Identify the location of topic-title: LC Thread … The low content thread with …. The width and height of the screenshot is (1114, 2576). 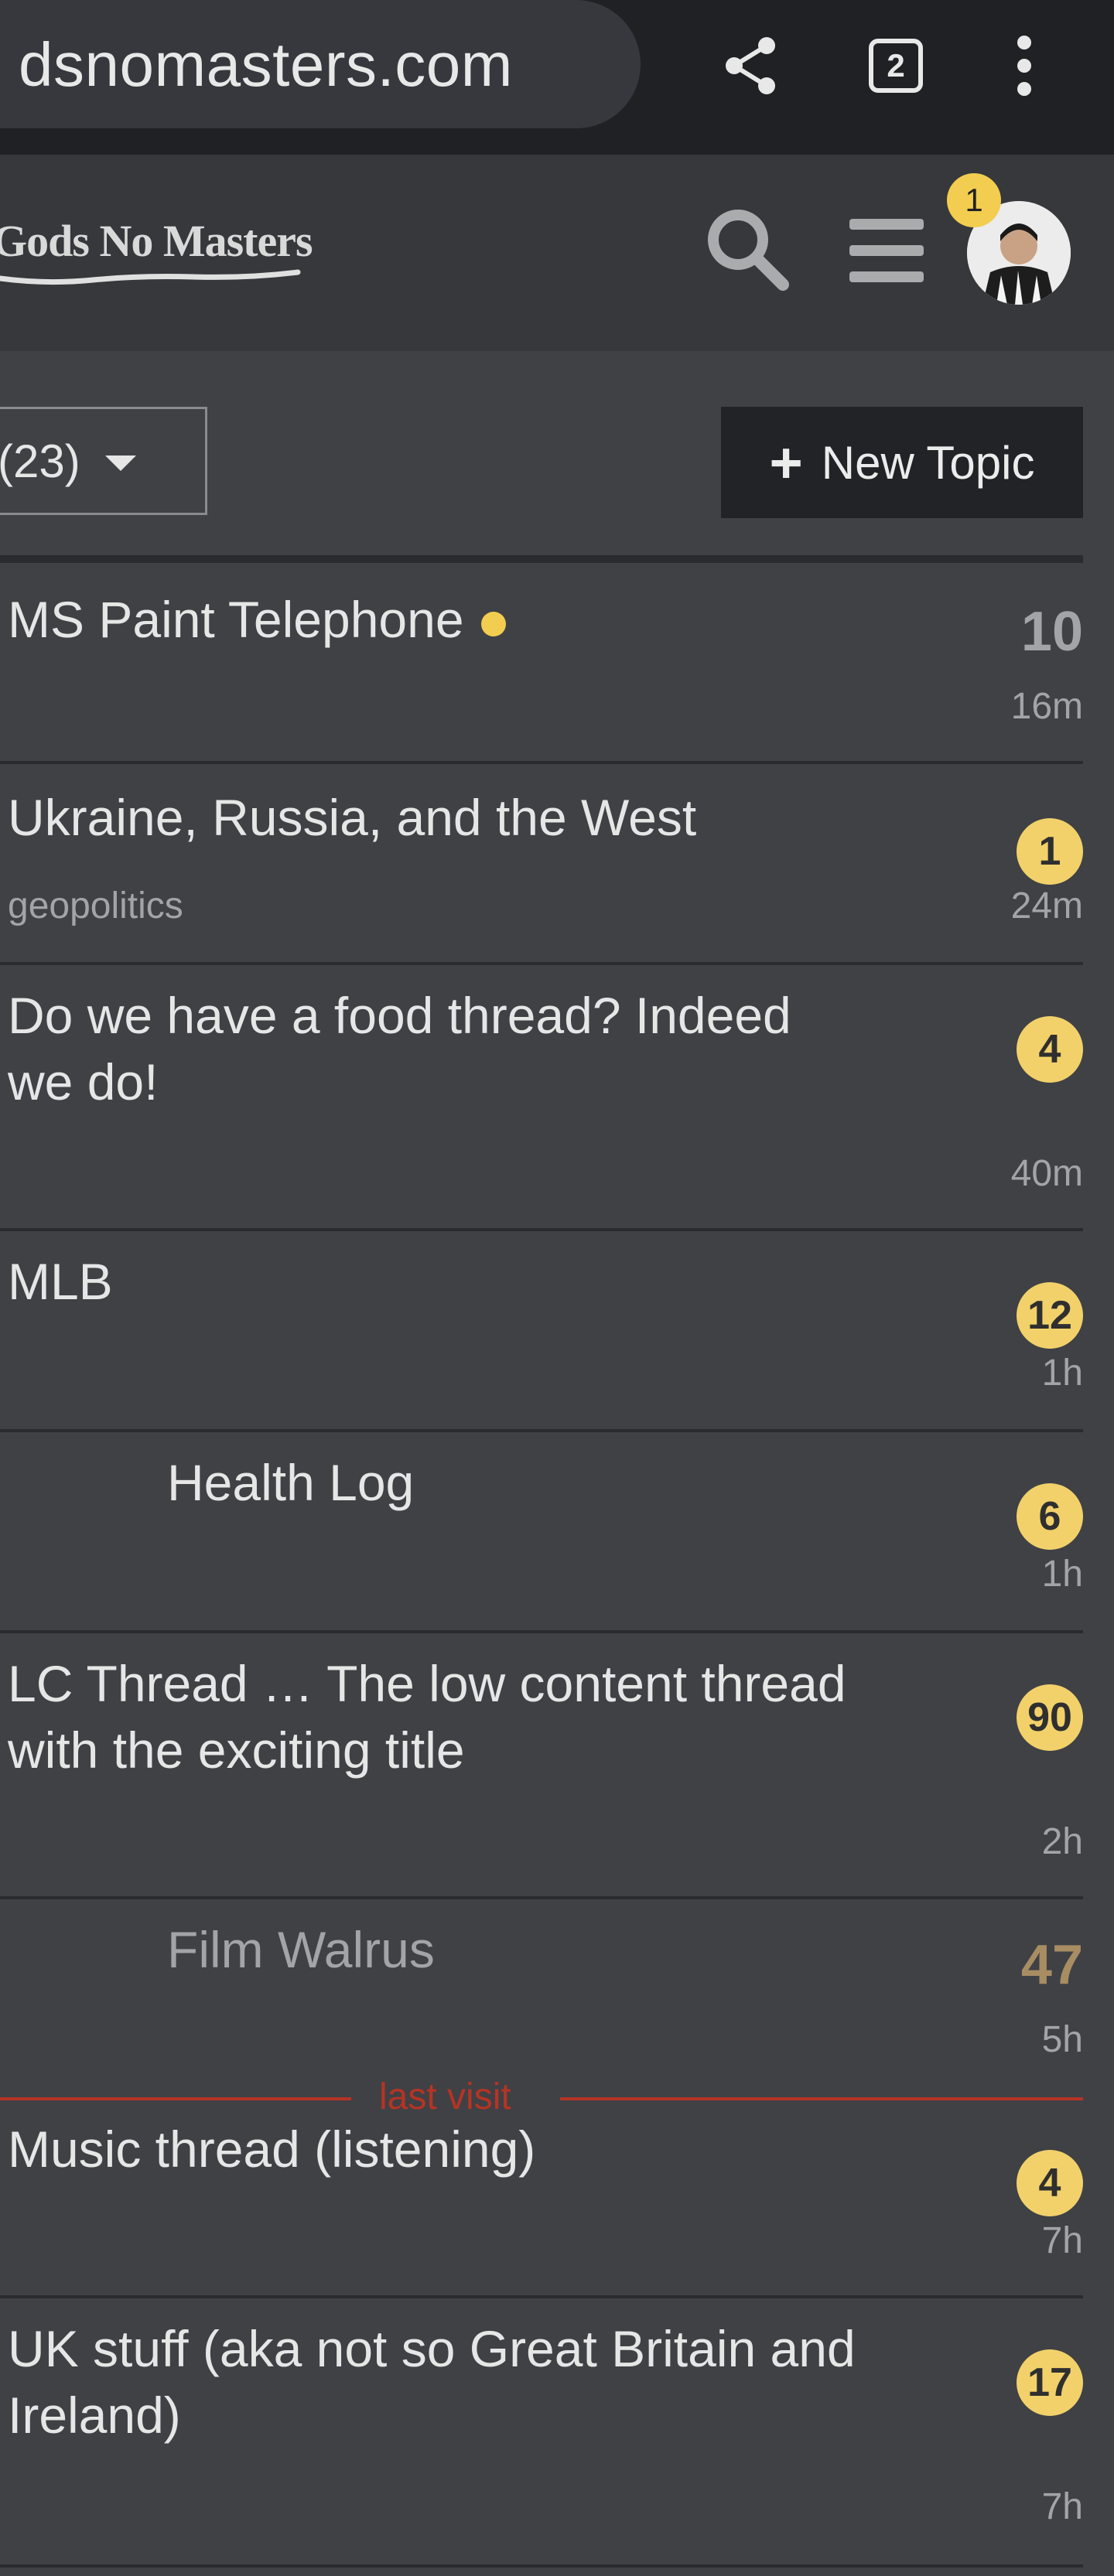
(433, 1716).